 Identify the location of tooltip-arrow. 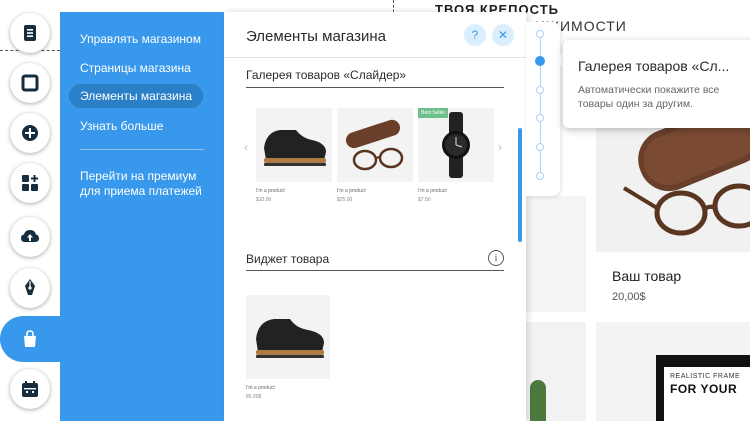
(558, 60).